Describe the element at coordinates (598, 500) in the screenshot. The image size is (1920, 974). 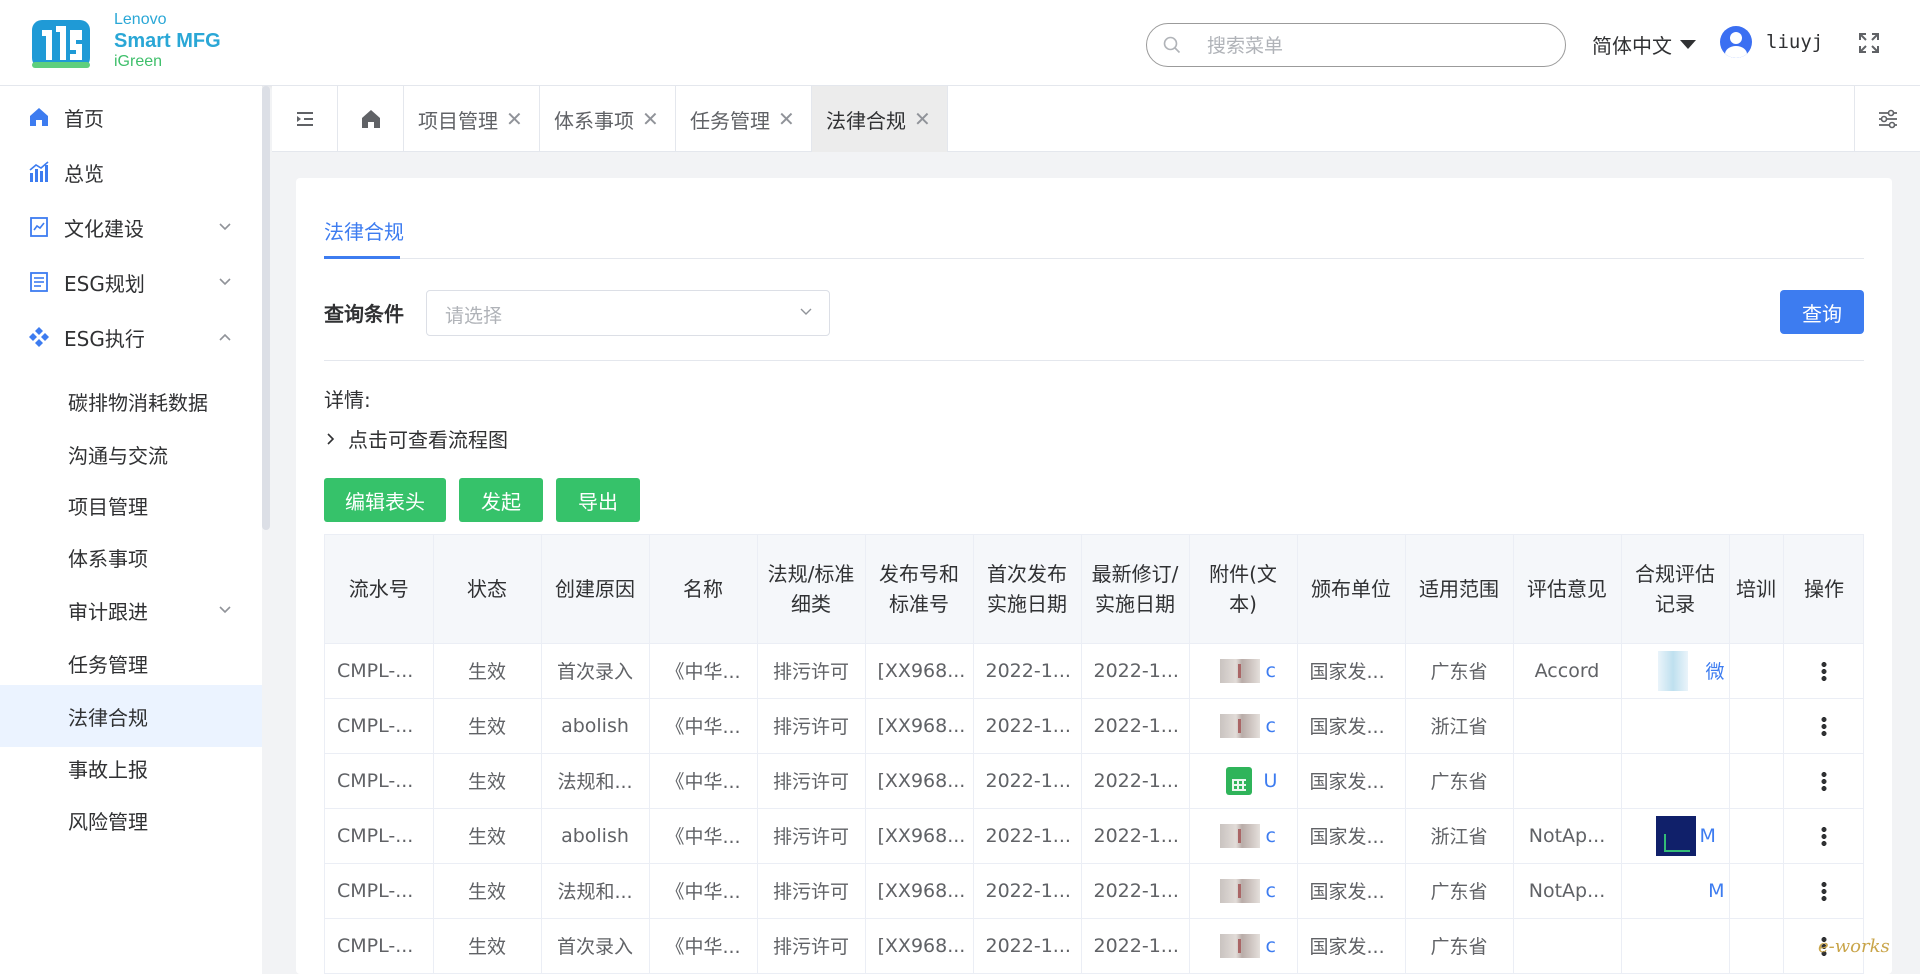
I see `export-button: 导出` at that location.